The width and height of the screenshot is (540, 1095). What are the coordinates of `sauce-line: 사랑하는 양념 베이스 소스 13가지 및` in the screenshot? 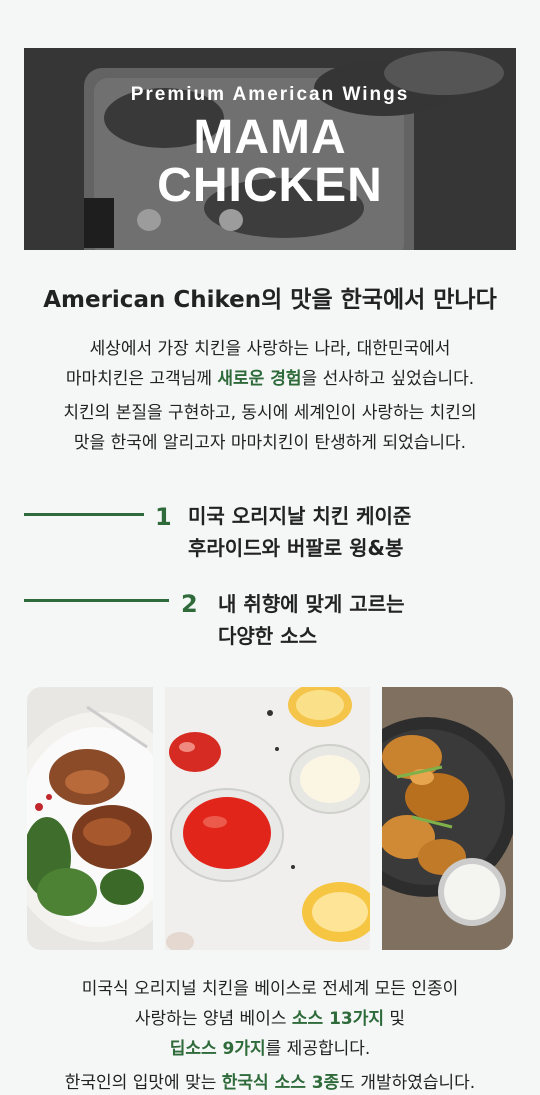 It's located at (270, 1019).